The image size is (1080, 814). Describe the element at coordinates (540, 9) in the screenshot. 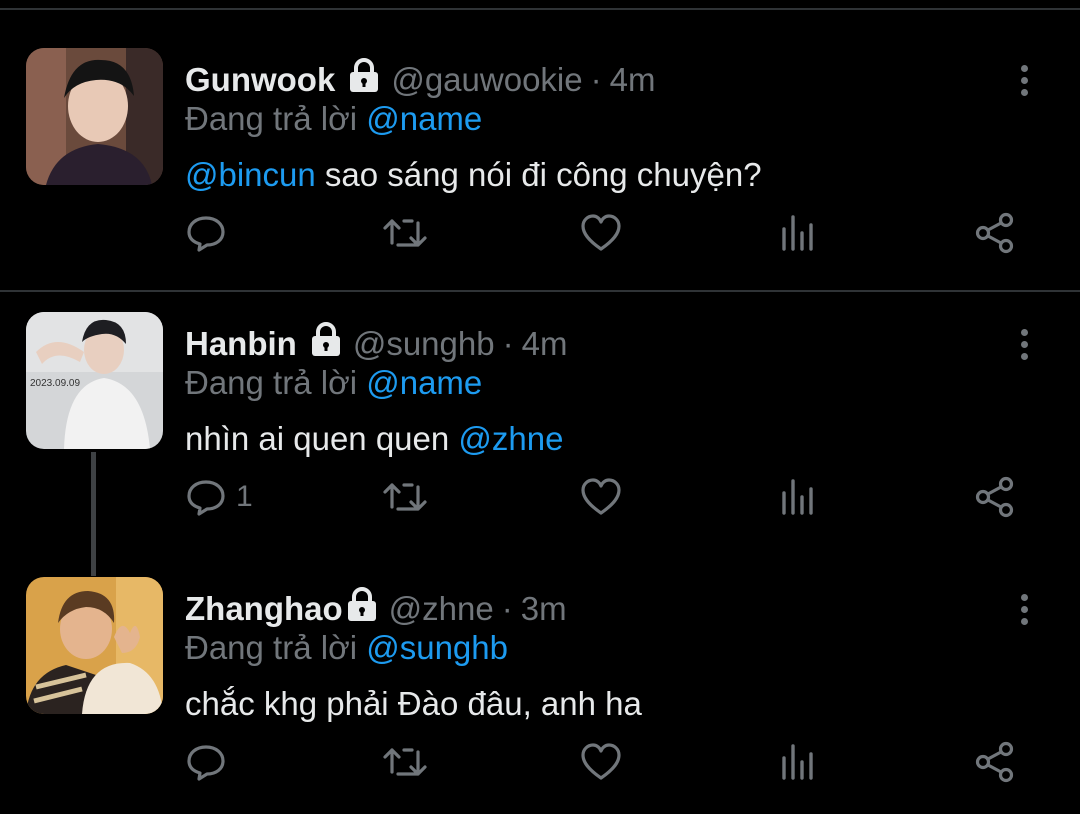

I see `top-divider` at that location.